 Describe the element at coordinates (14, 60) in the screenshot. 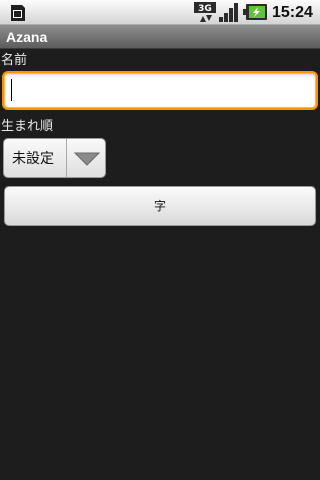

I see `name-label: 名前` at that location.